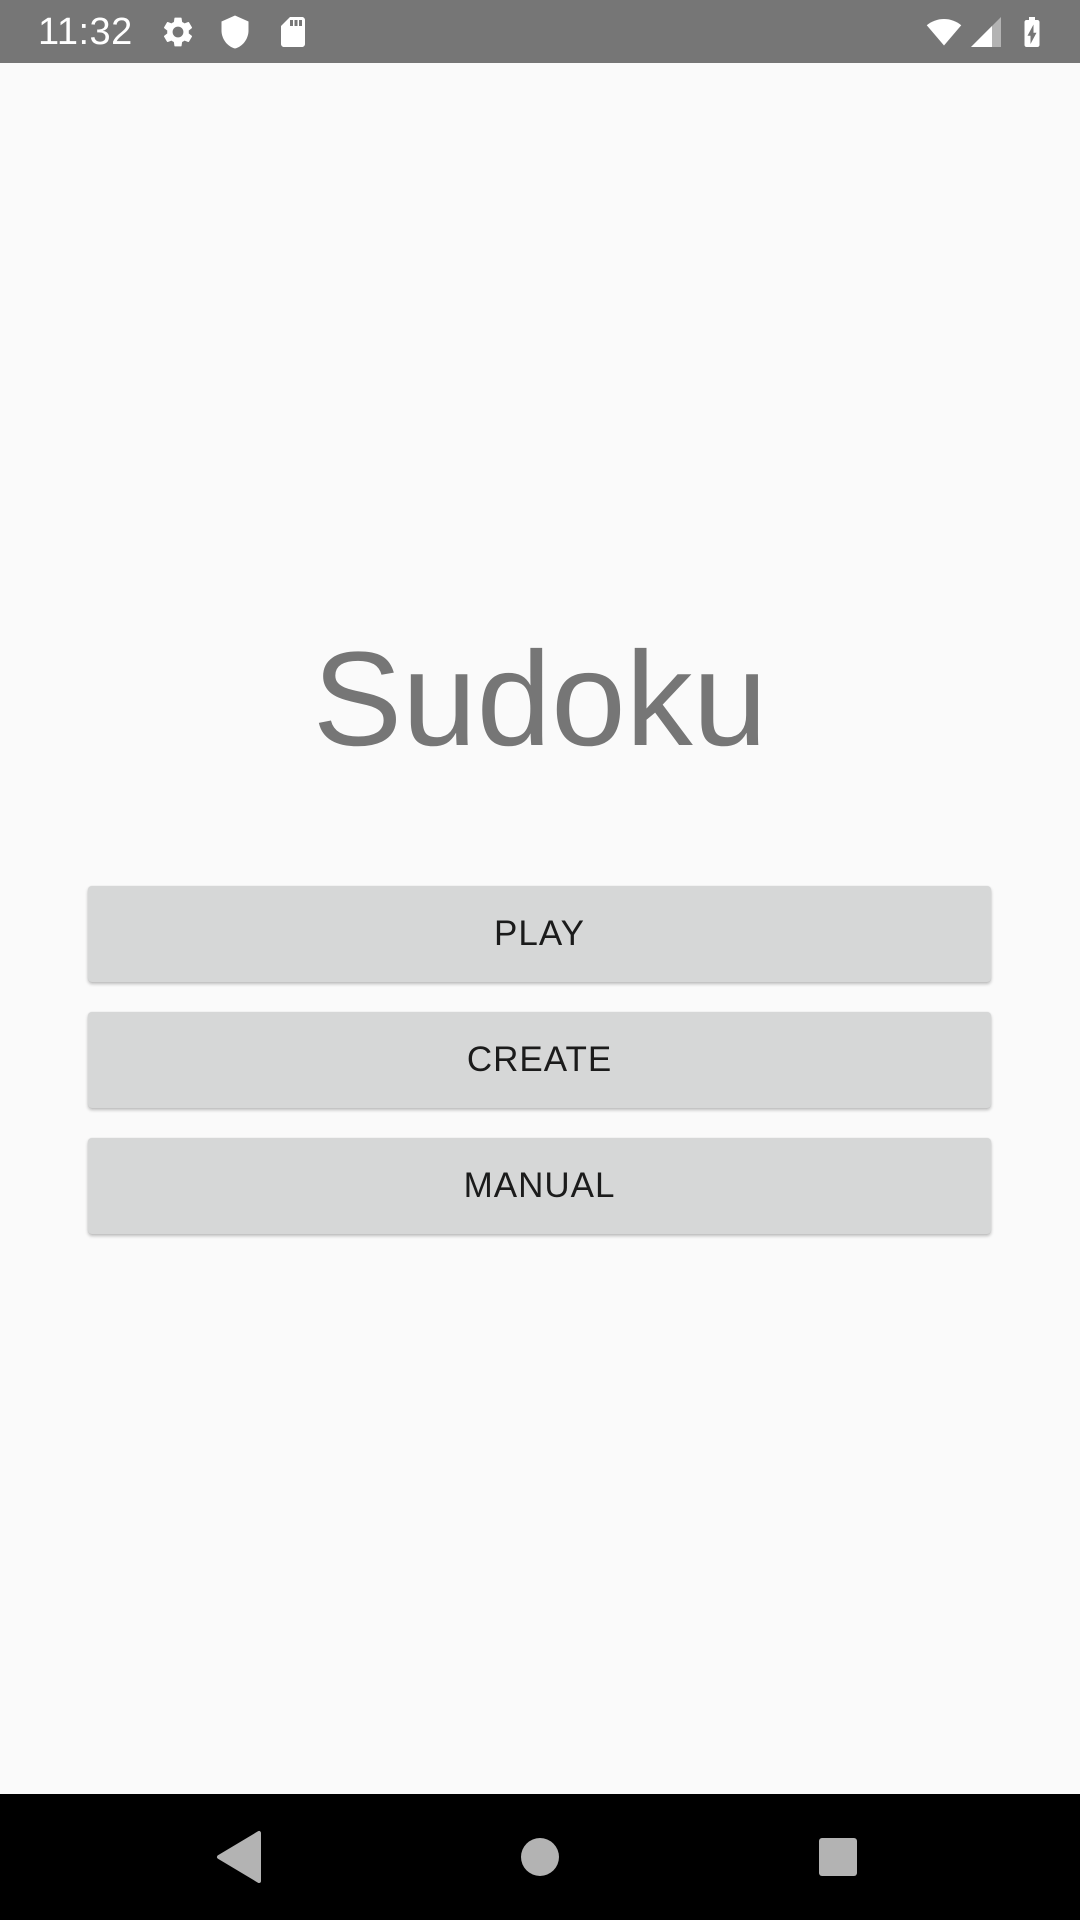  What do you see at coordinates (239, 1857) in the screenshot?
I see `back-icon` at bounding box center [239, 1857].